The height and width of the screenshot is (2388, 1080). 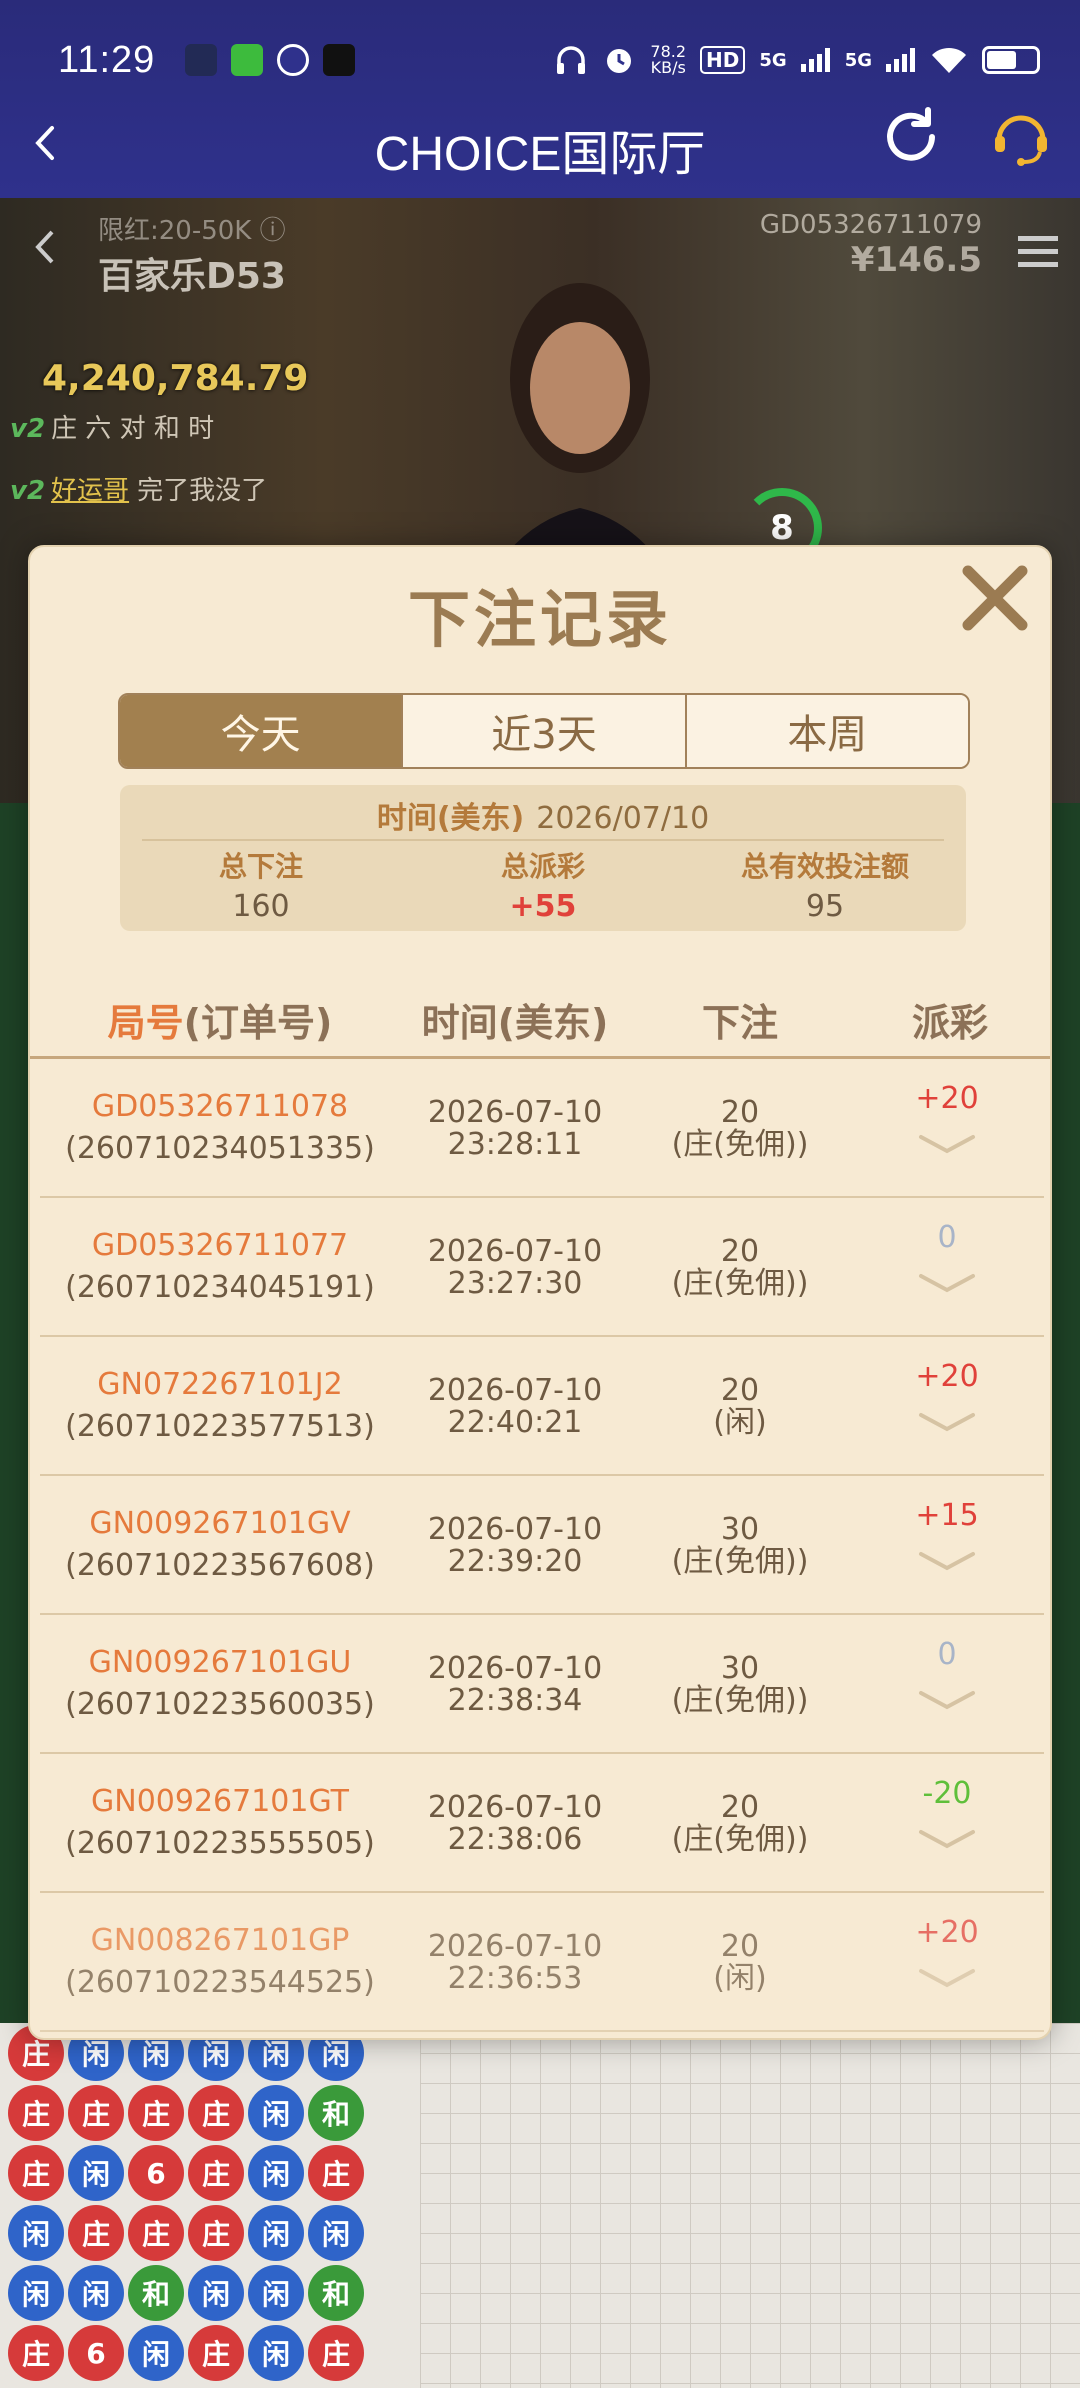 What do you see at coordinates (220, 1565) in the screenshot?
I see `order-number: (260710223567608)` at bounding box center [220, 1565].